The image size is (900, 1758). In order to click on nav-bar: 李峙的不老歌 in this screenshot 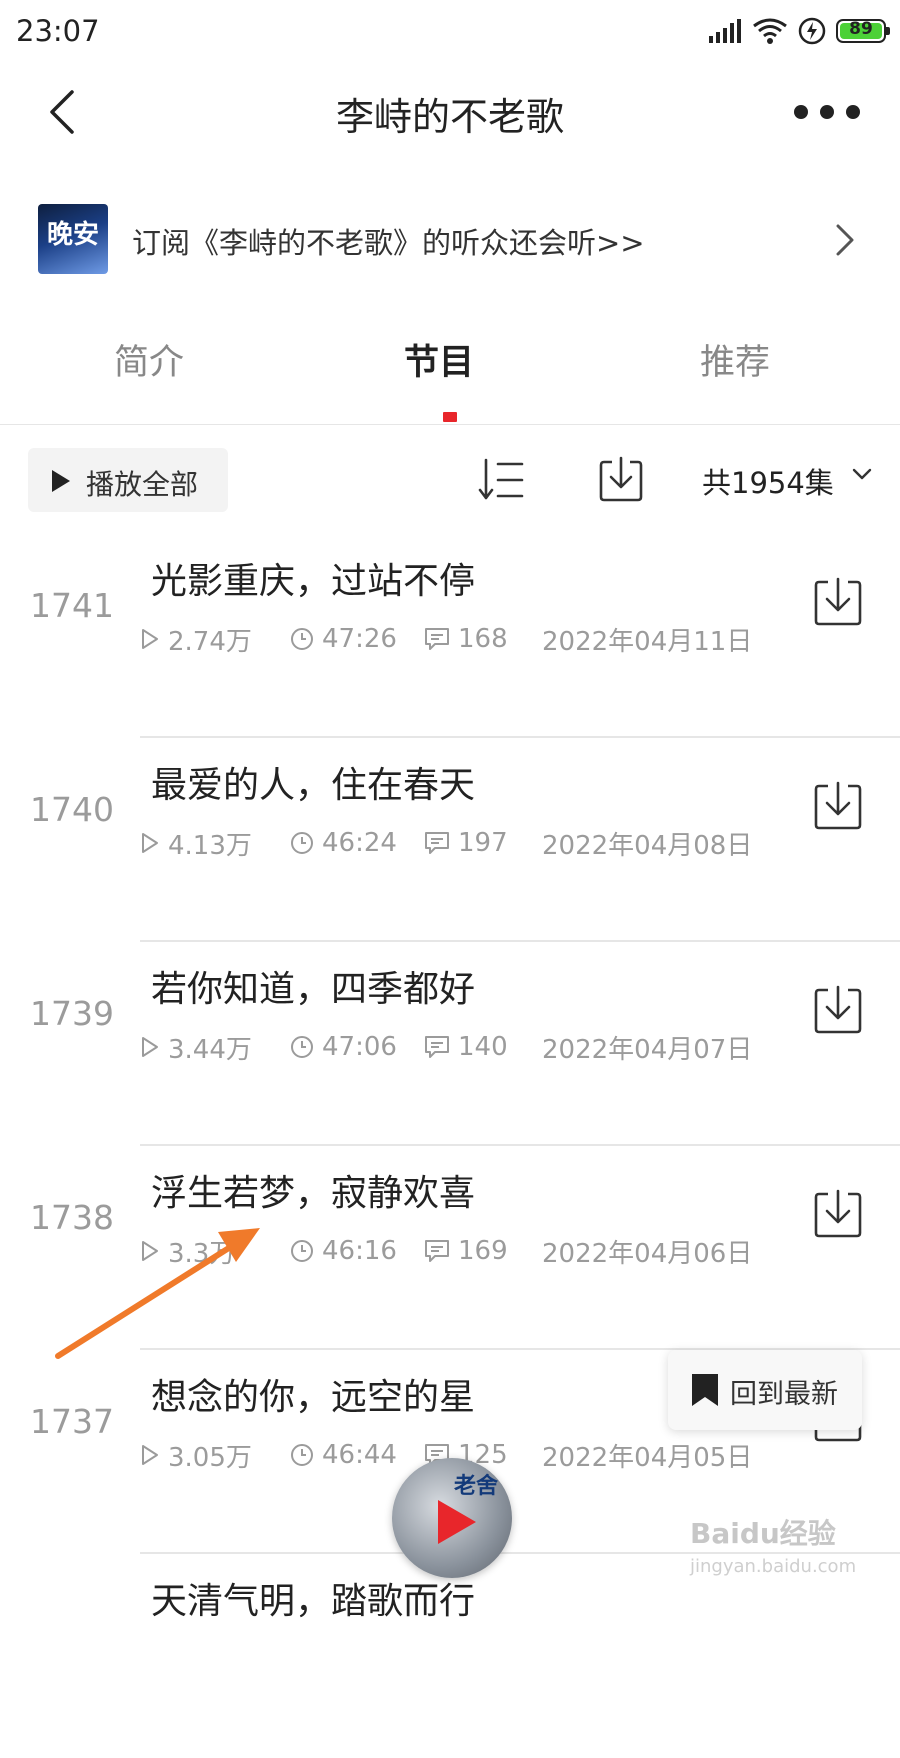, I will do `click(450, 112)`.